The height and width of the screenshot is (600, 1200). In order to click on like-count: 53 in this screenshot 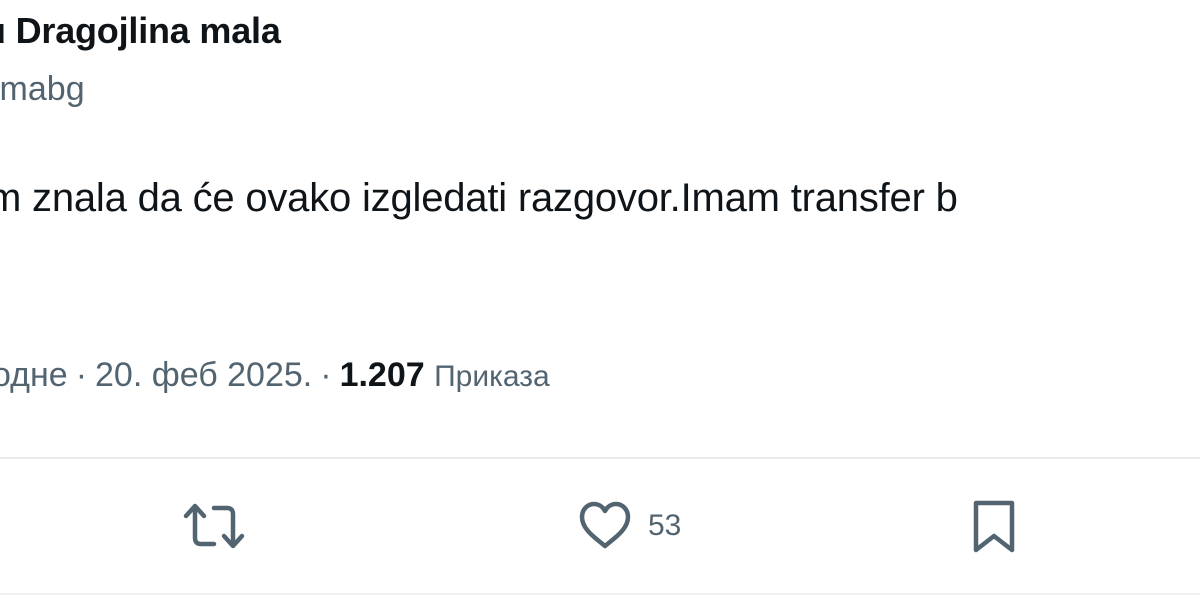, I will do `click(665, 525)`.